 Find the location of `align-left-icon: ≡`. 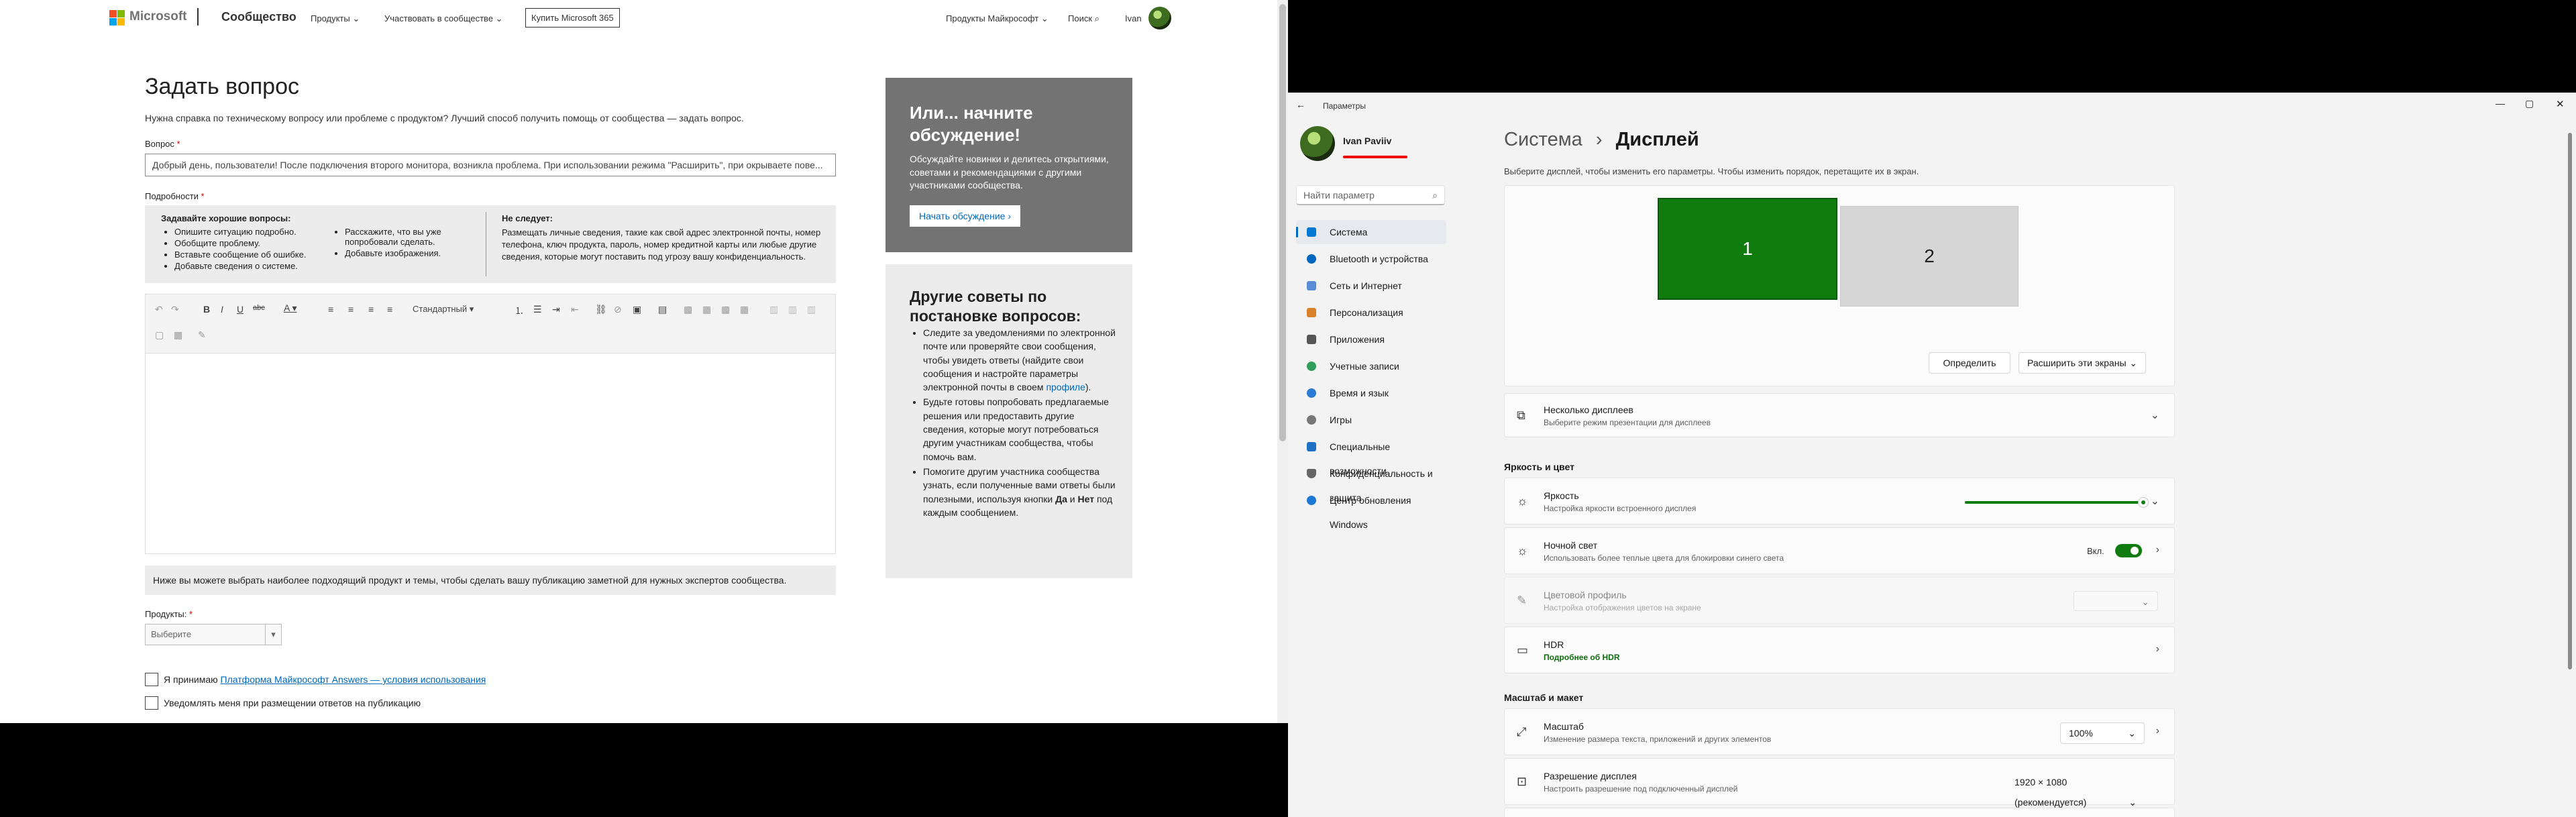

align-left-icon: ≡ is located at coordinates (330, 310).